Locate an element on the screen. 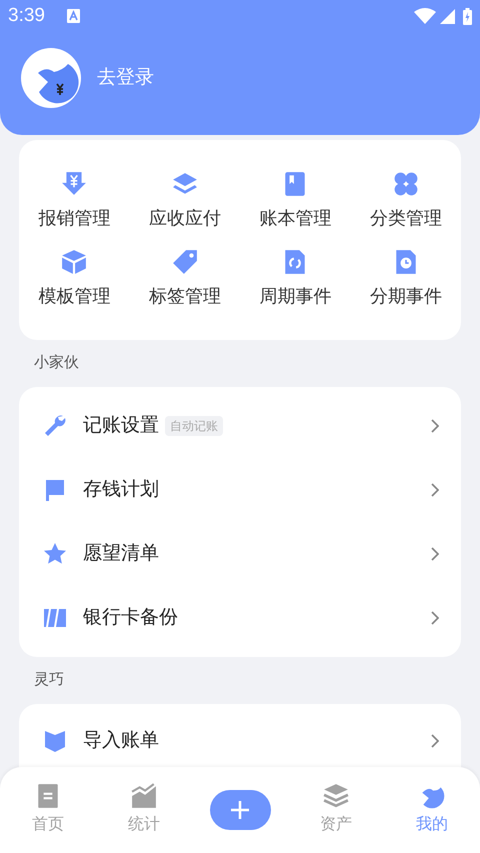 The height and width of the screenshot is (853, 480). list-row: 存钱计划 is located at coordinates (240, 490).